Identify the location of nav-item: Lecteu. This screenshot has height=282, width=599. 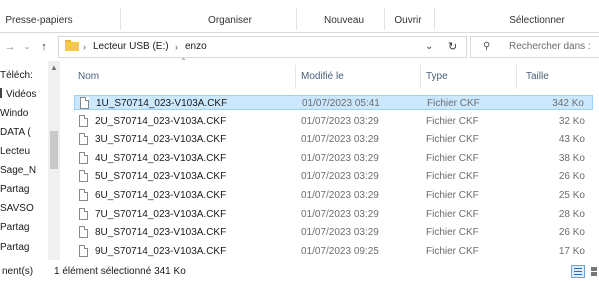
(15, 152).